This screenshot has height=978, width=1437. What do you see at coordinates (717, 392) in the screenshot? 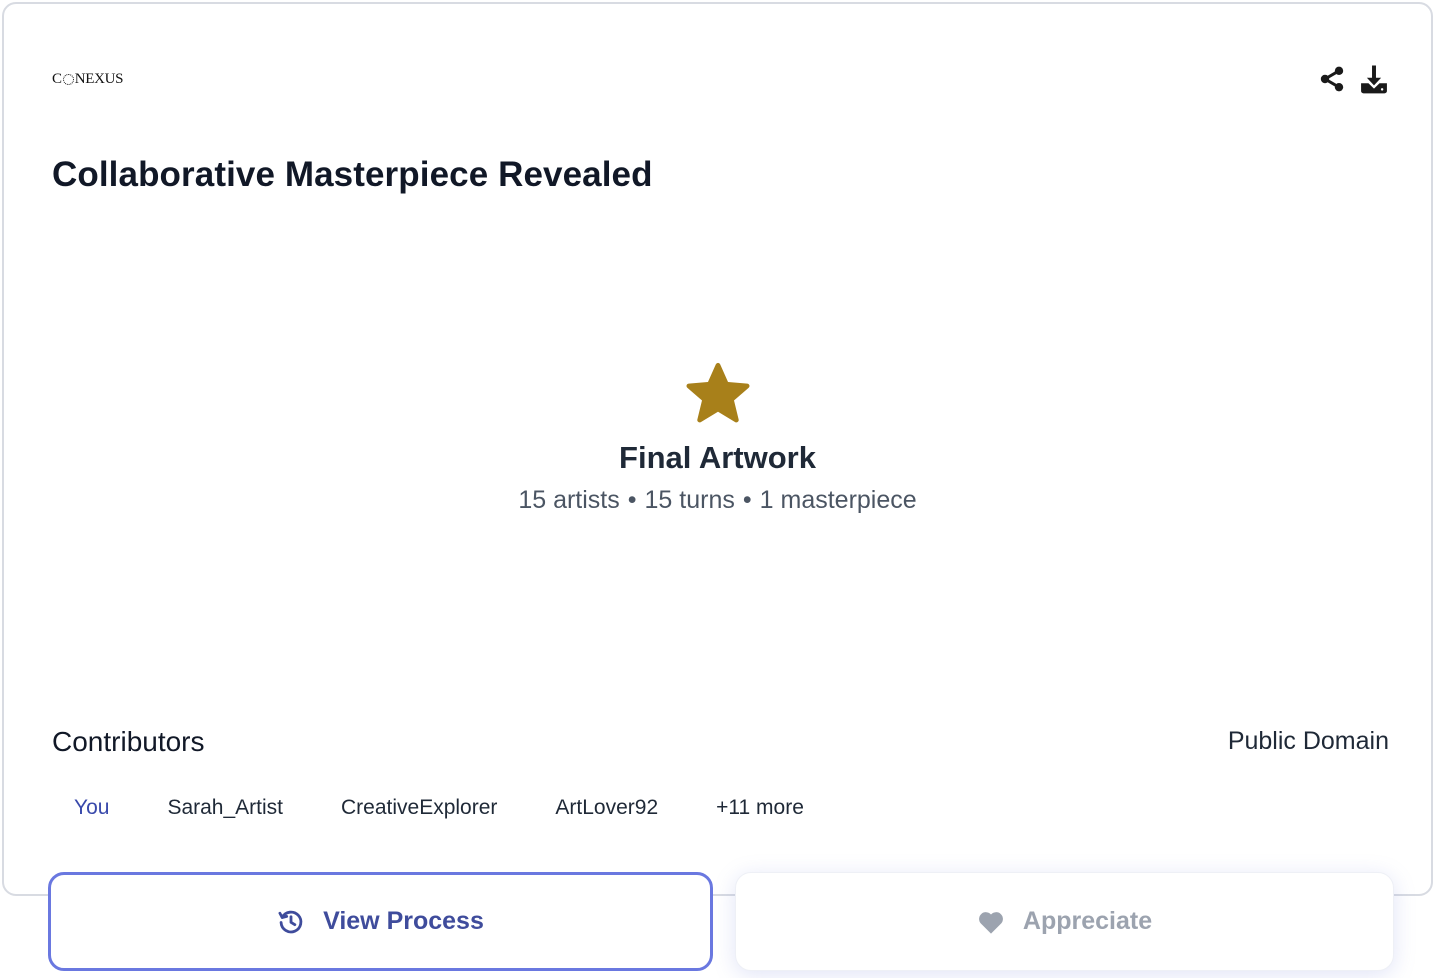
I see `star-icon` at bounding box center [717, 392].